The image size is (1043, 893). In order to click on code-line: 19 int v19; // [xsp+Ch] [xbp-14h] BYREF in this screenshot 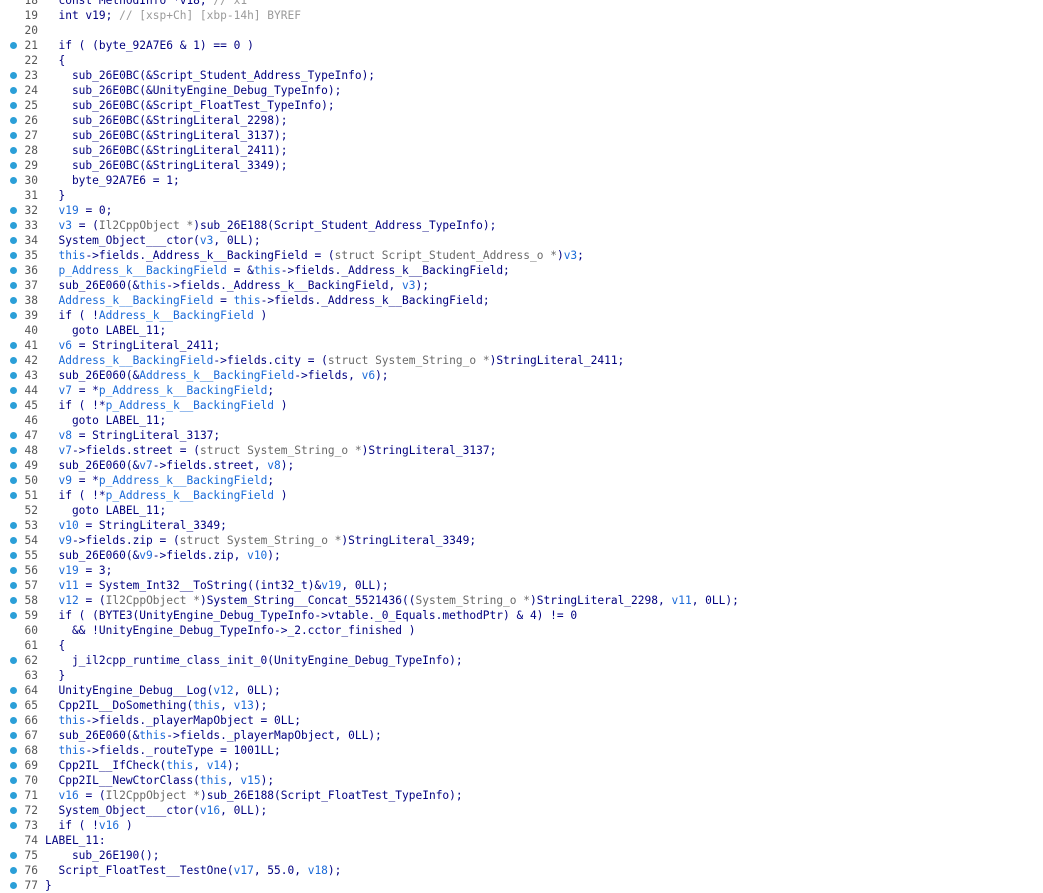, I will do `click(521, 15)`.